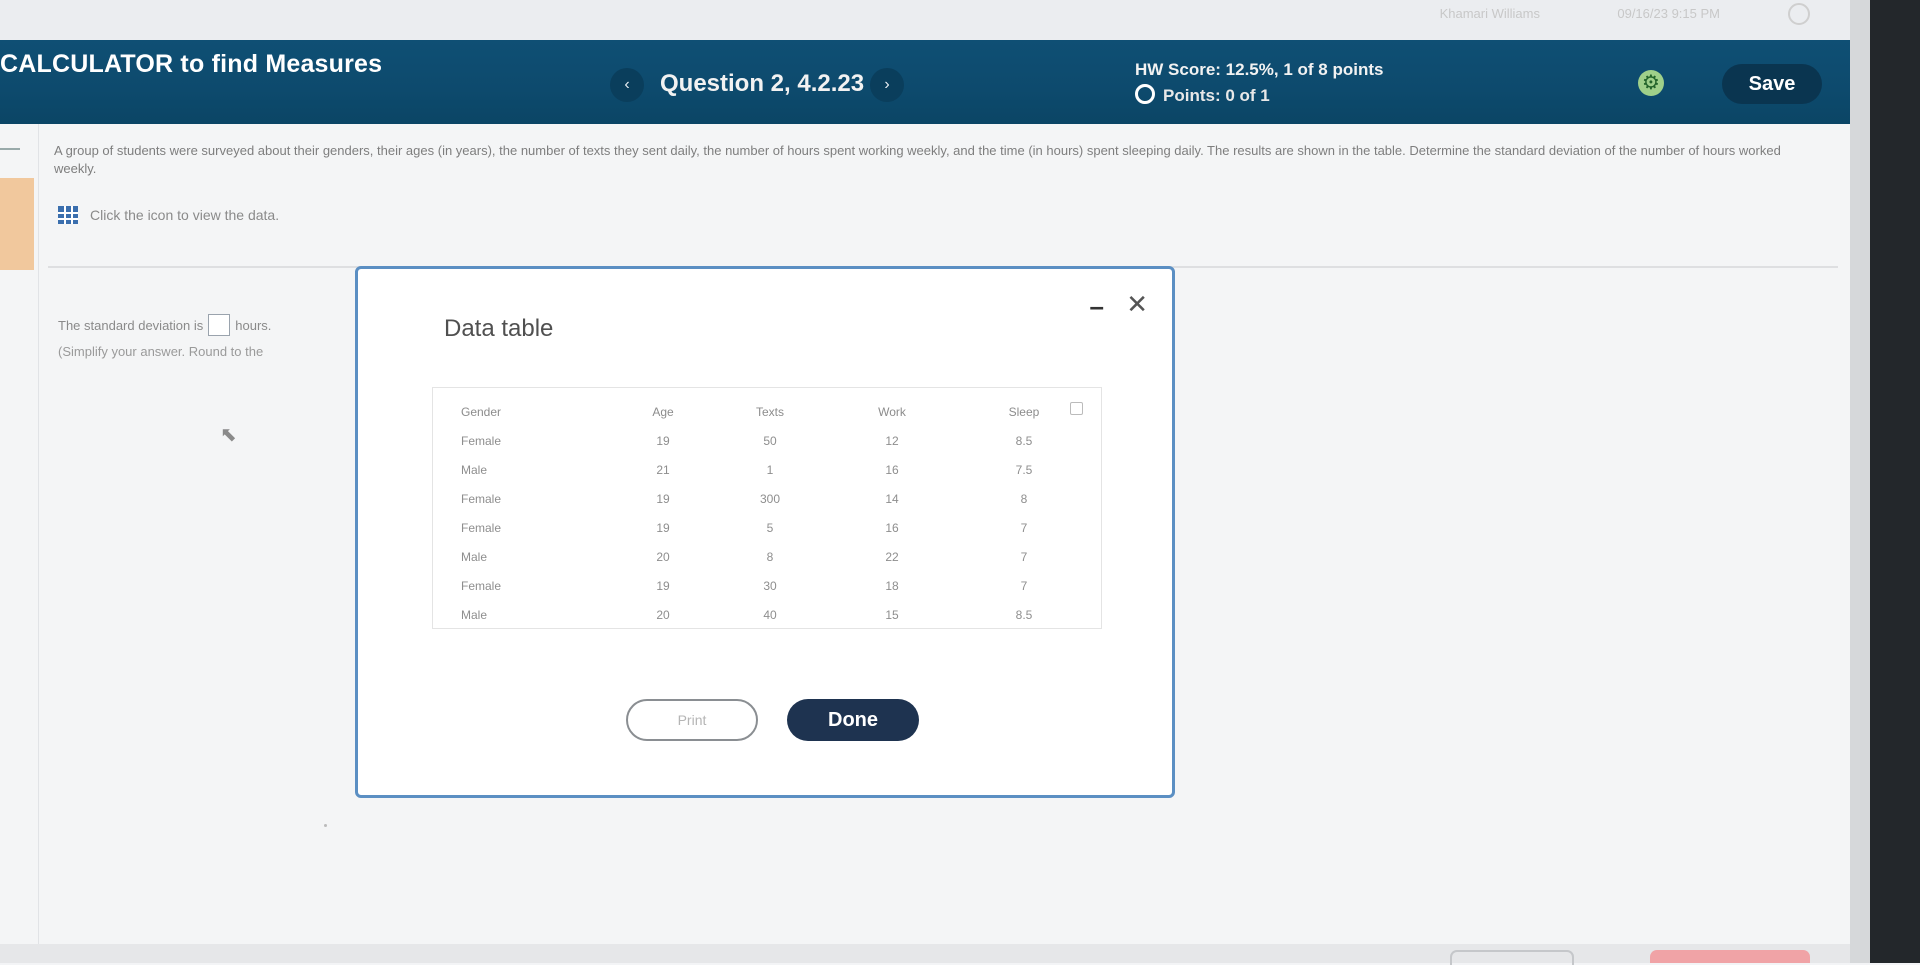  What do you see at coordinates (770, 585) in the screenshot?
I see `cell-texts: 30` at bounding box center [770, 585].